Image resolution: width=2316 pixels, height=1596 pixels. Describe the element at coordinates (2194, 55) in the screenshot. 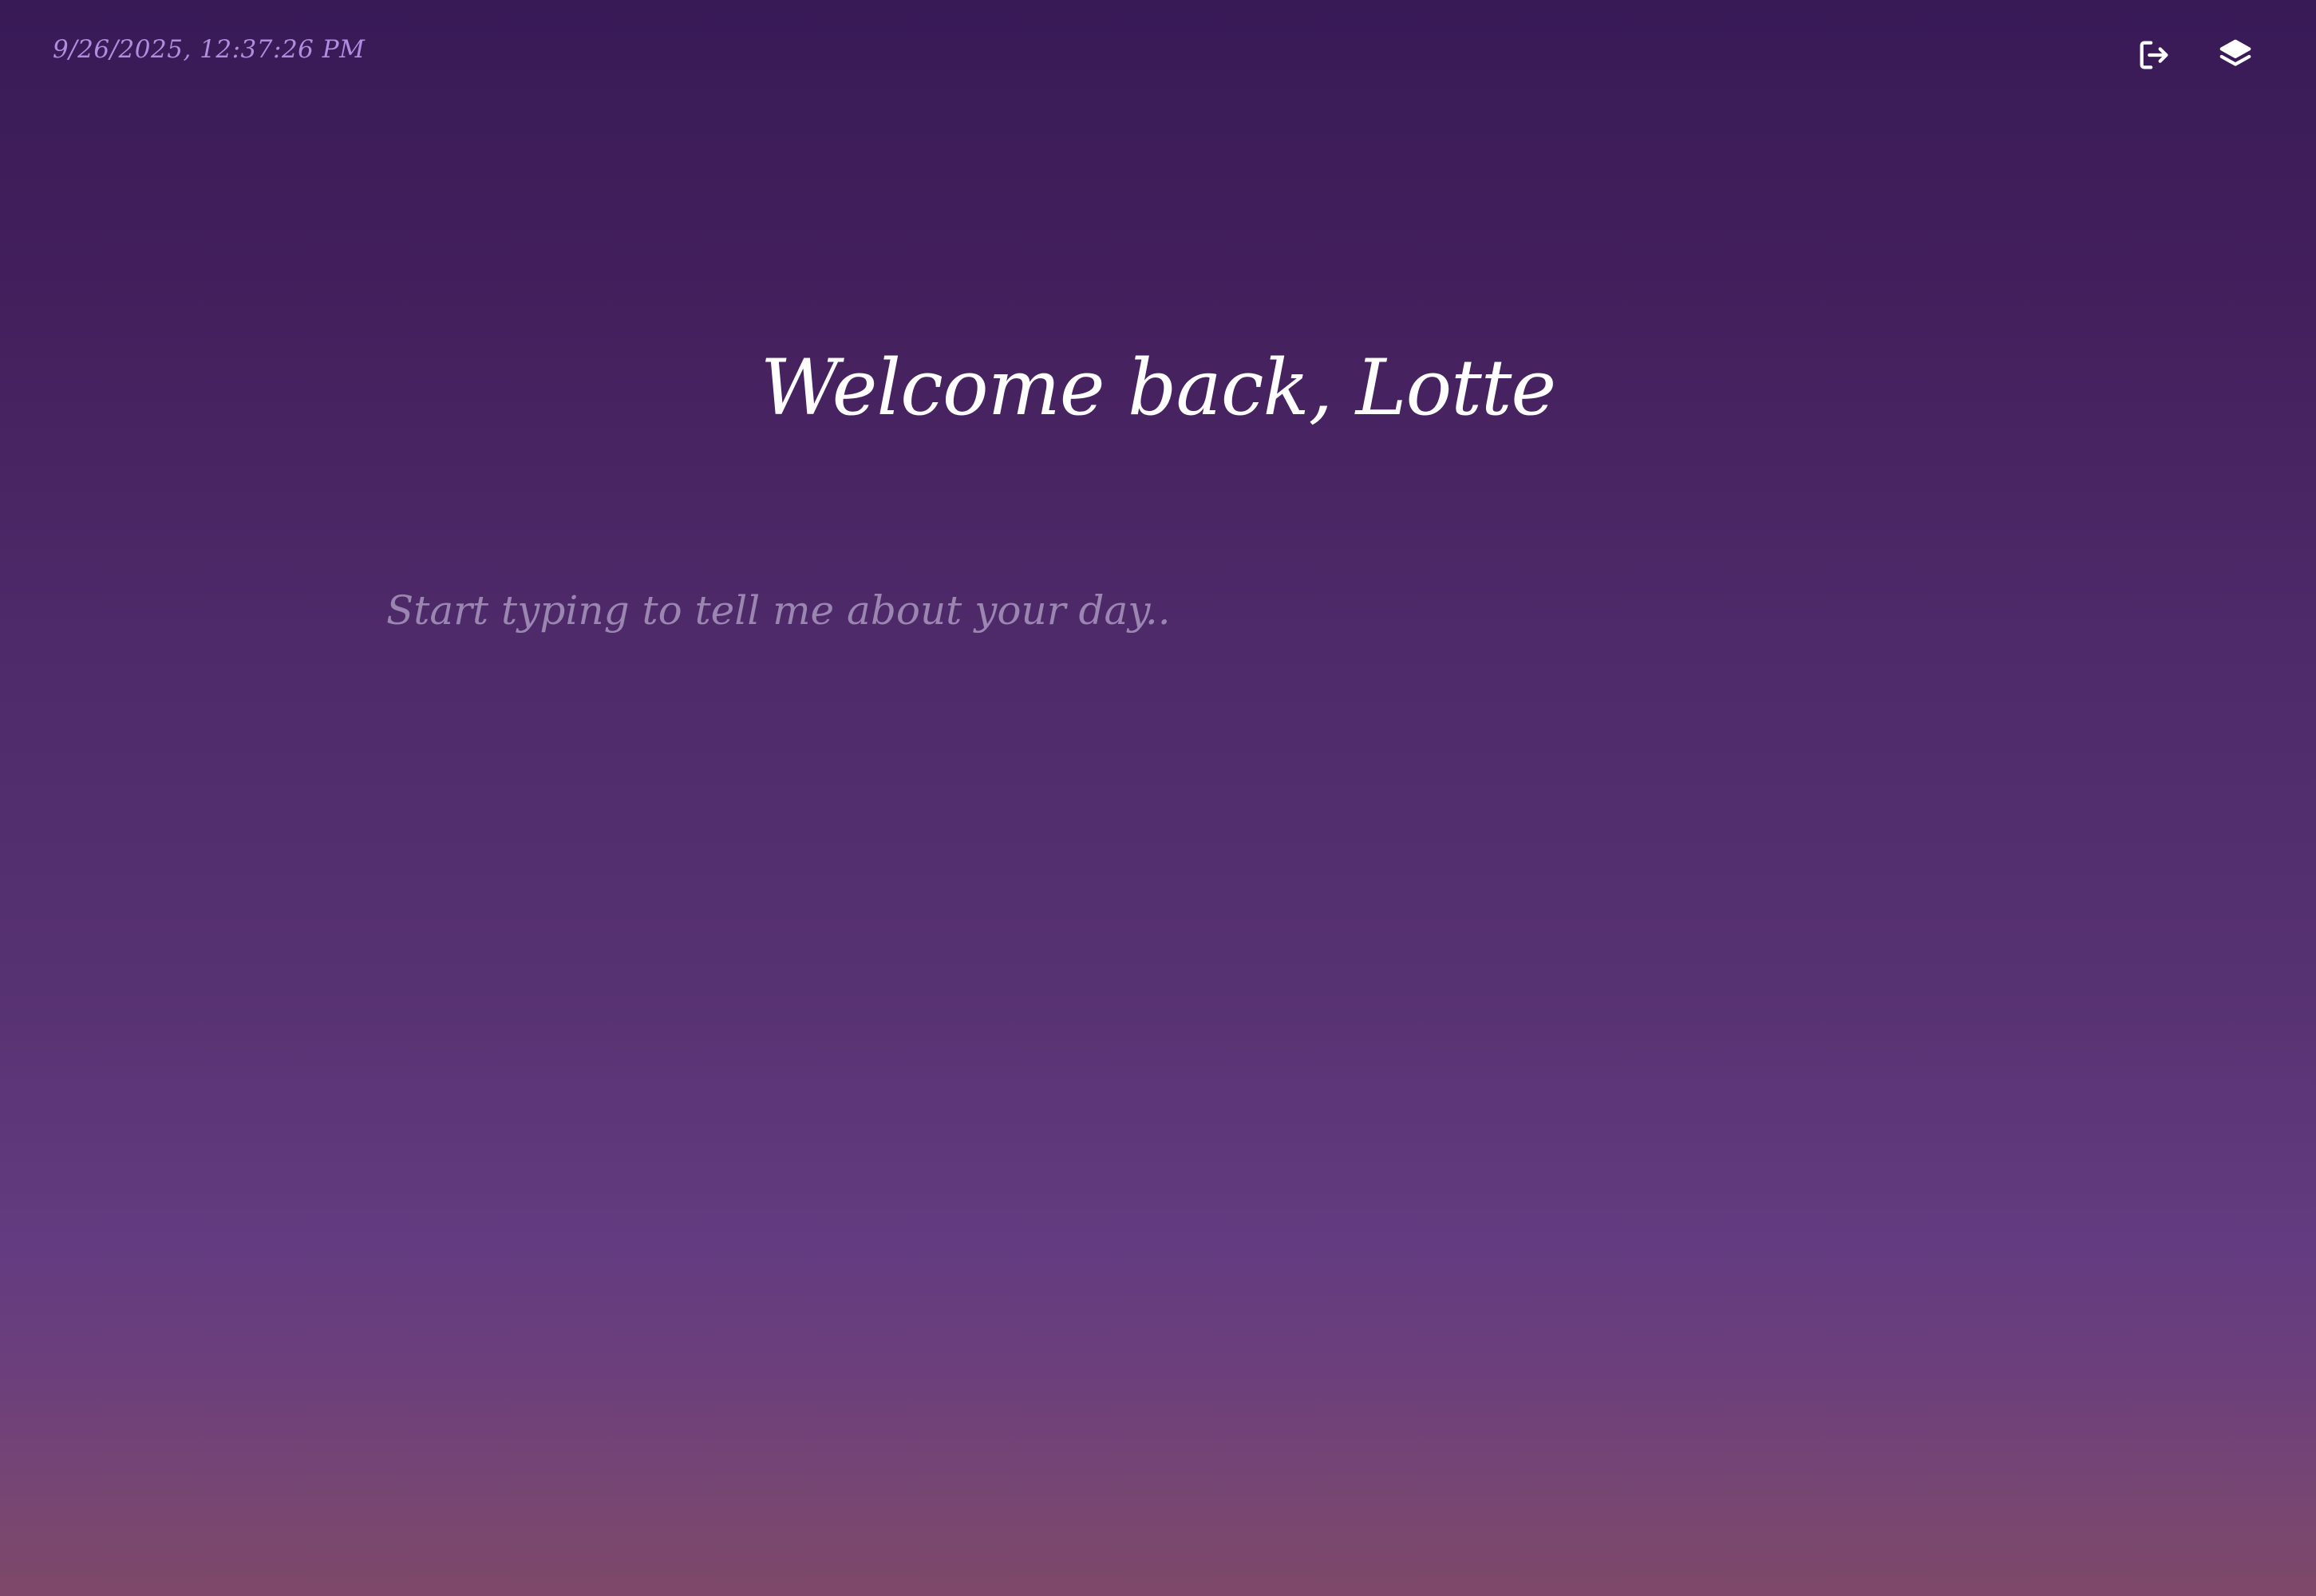

I see `top-toolbar` at that location.